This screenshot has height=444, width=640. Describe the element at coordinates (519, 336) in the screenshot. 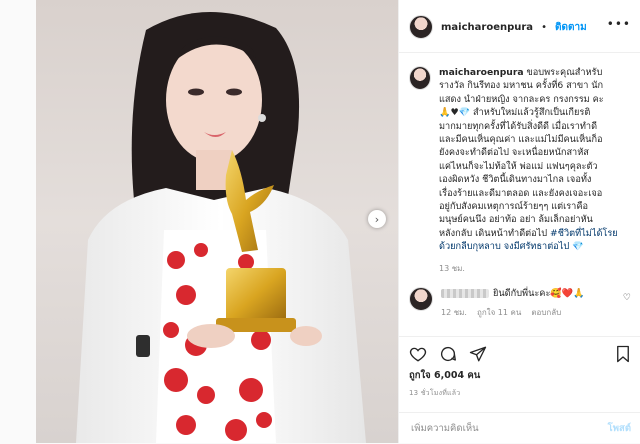

I see `actions-divider` at that location.